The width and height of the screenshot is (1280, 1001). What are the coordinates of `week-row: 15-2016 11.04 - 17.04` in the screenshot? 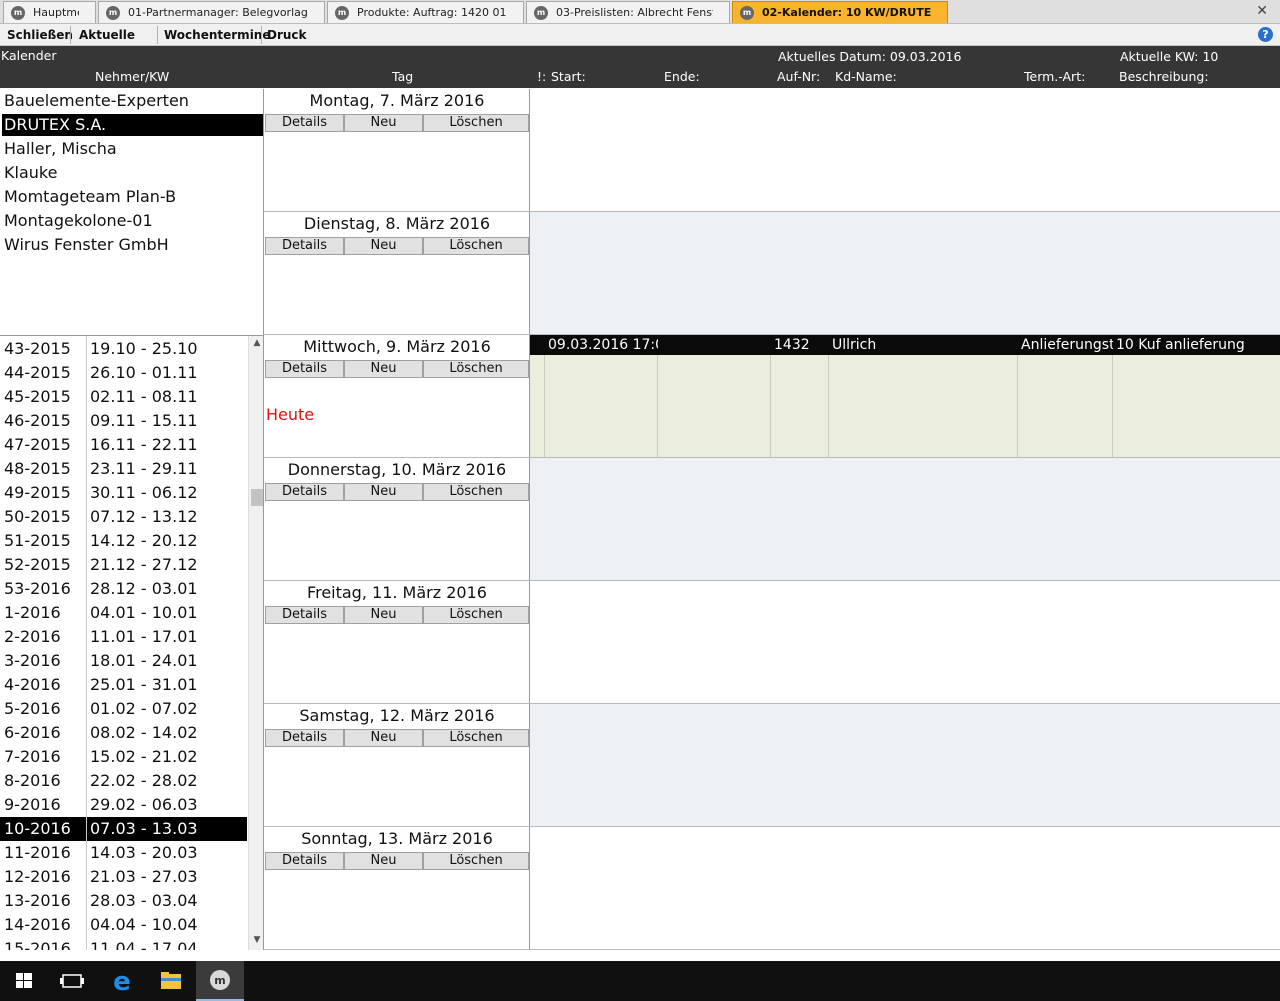 It's located at (123, 943).